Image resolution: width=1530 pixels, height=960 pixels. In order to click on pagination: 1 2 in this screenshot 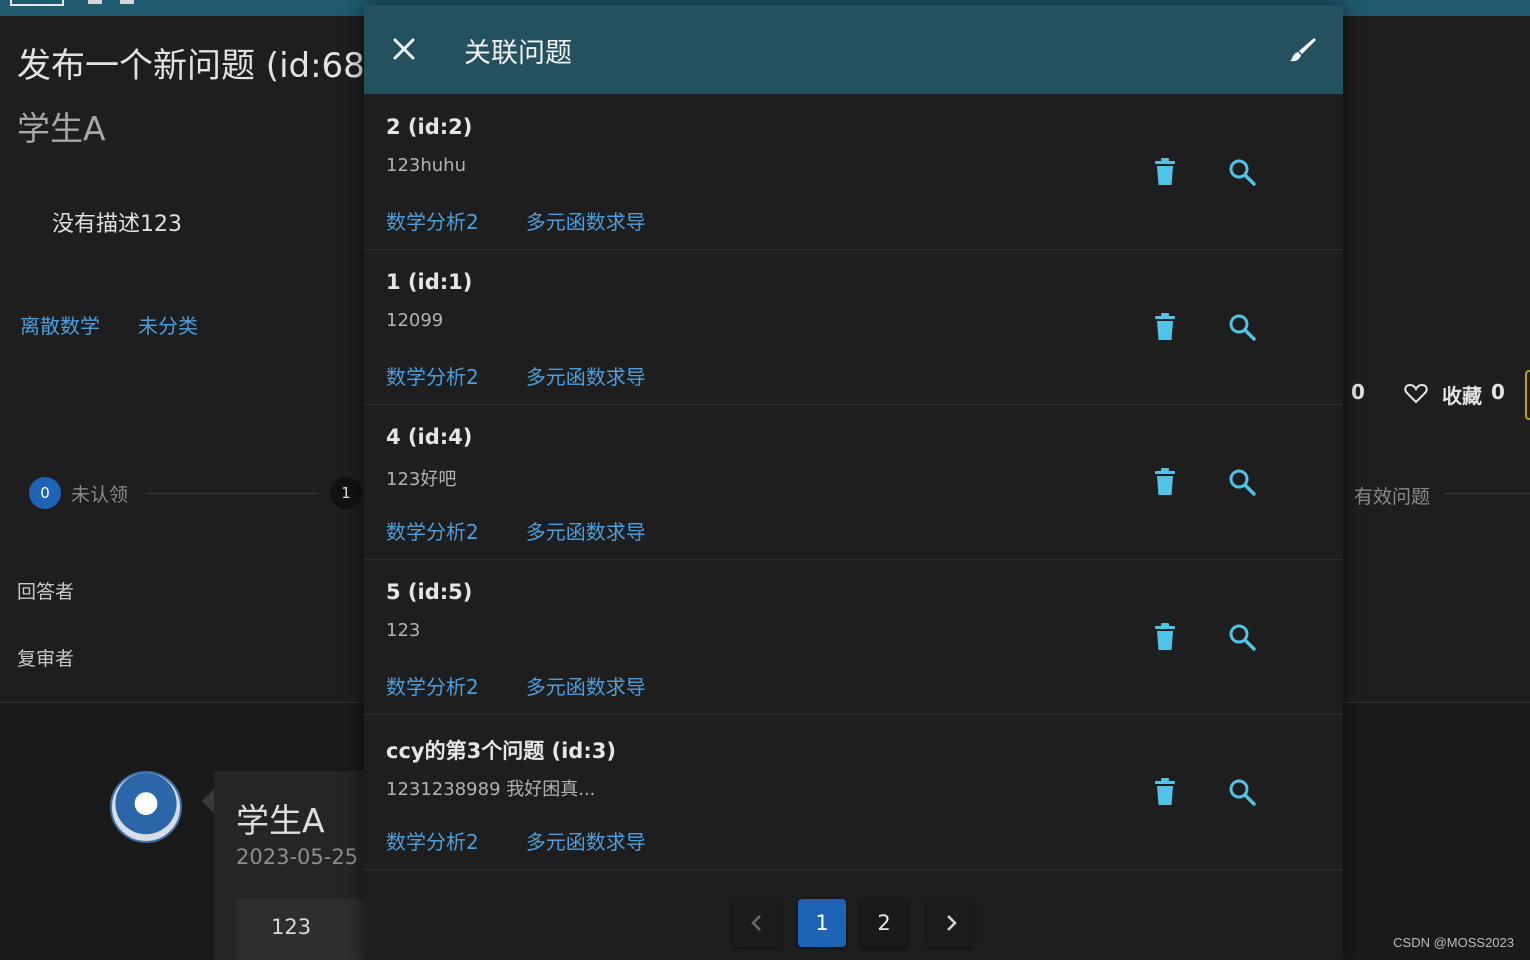, I will do `click(853, 925)`.